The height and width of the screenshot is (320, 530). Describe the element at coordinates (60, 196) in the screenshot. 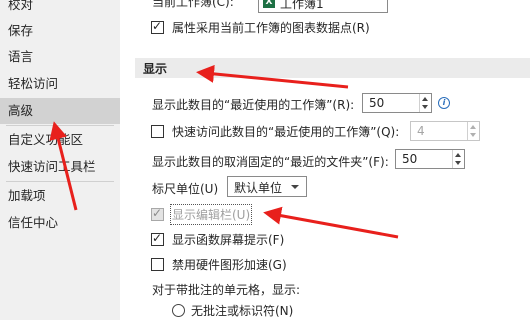

I see `sidebar-item-addins: 加载项` at that location.